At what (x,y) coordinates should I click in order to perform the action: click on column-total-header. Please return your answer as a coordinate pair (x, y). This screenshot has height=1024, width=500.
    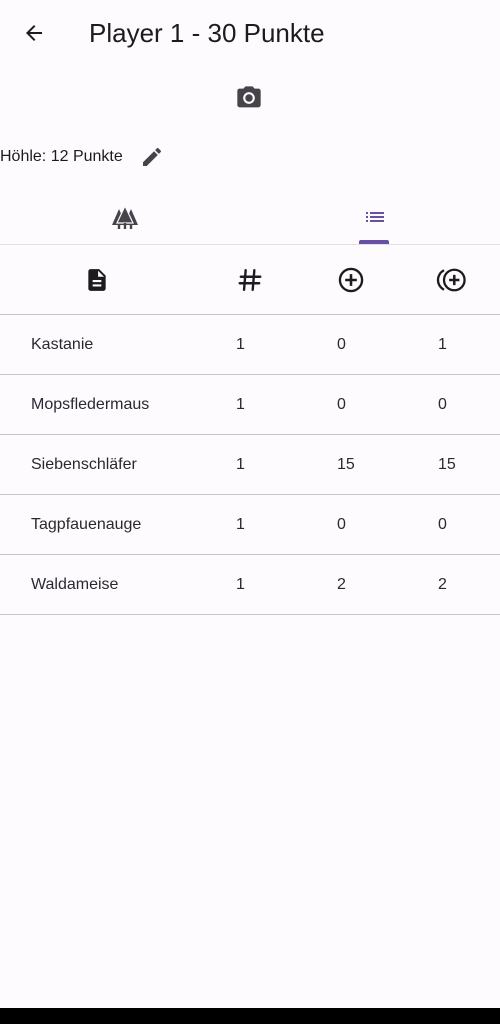
    Looking at the image, I should click on (452, 280).